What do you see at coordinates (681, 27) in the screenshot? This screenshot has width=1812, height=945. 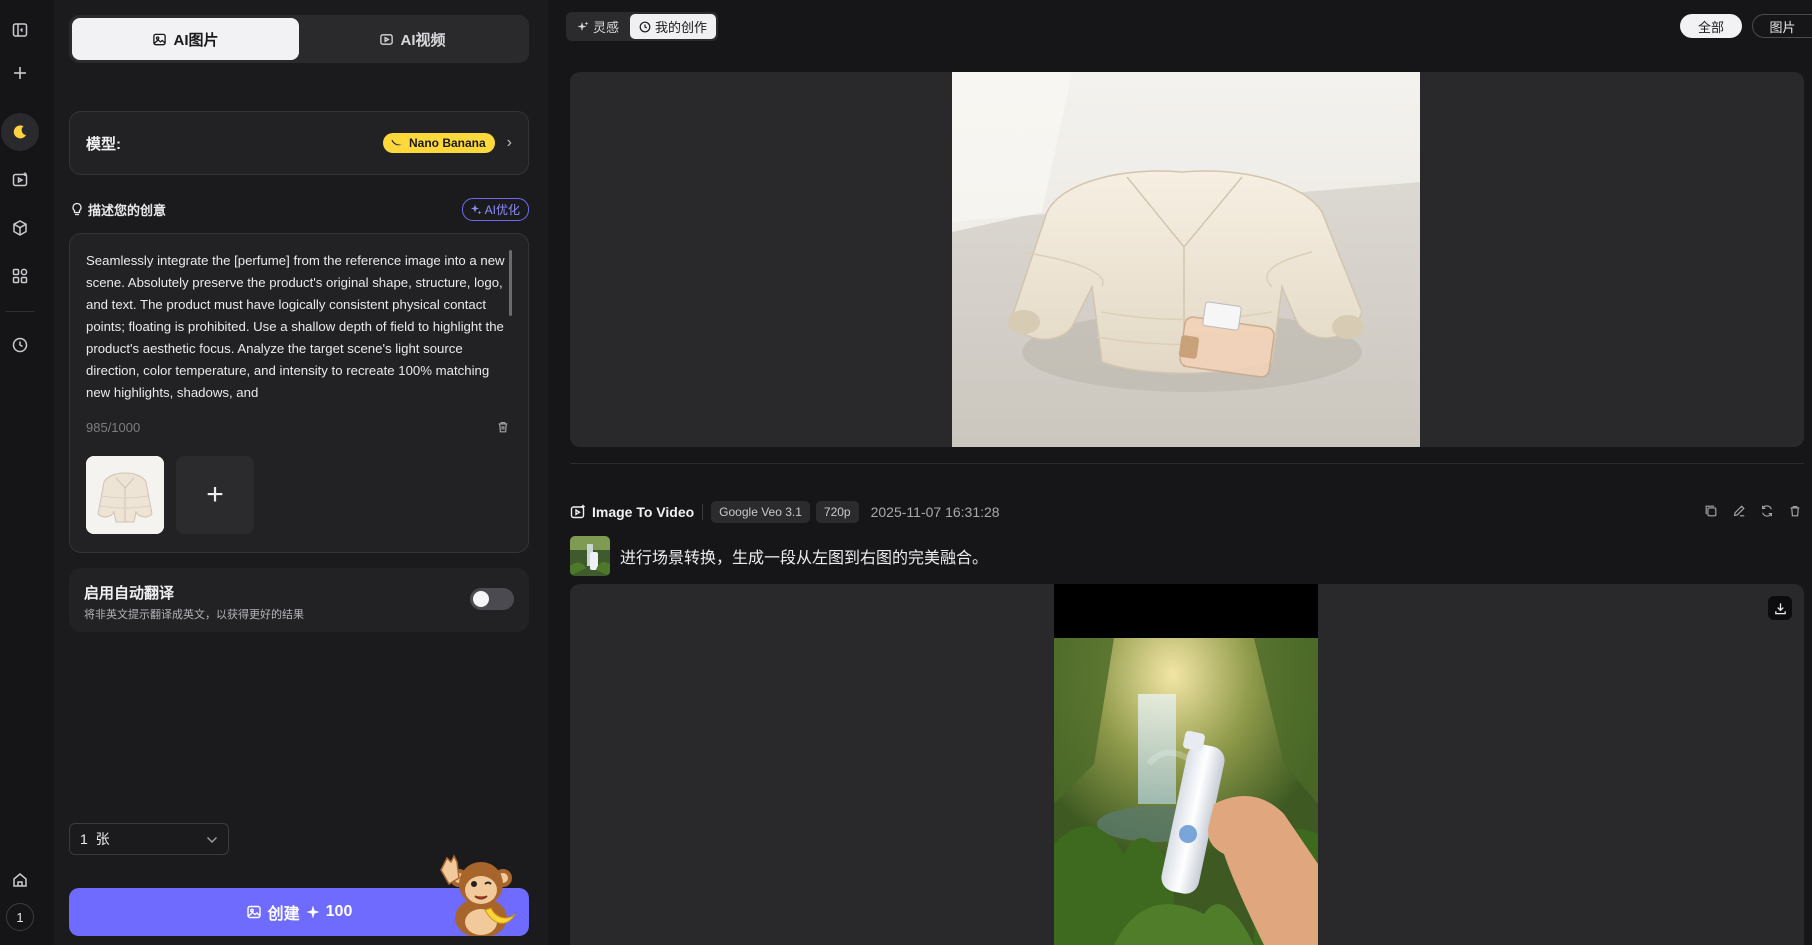 I see `tab-my-creations-label: 我的创作` at bounding box center [681, 27].